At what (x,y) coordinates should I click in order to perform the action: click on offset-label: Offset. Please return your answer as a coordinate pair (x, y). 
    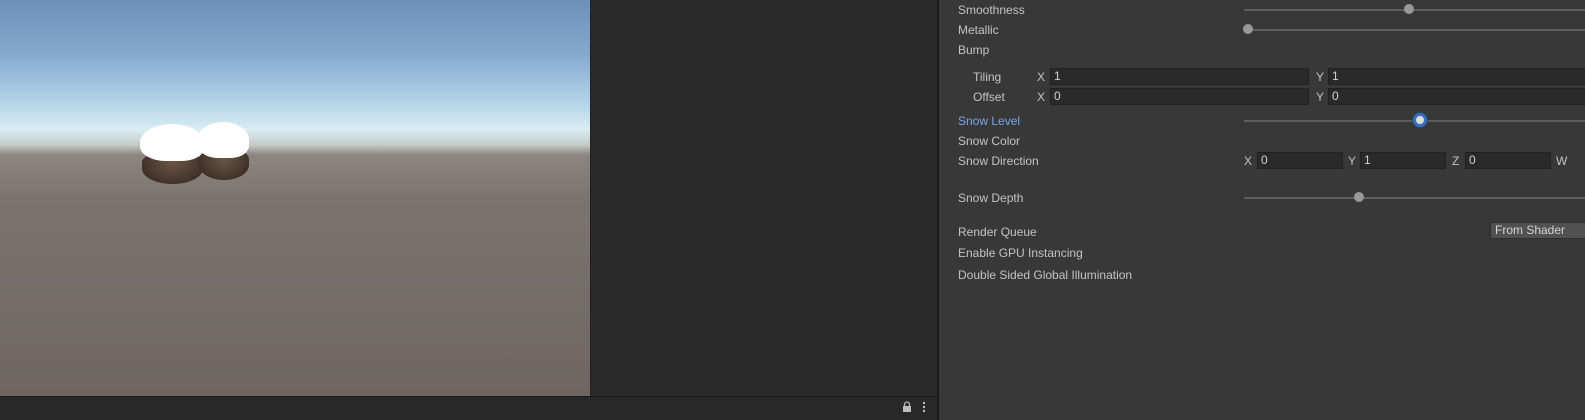
    Looking at the image, I should click on (989, 97).